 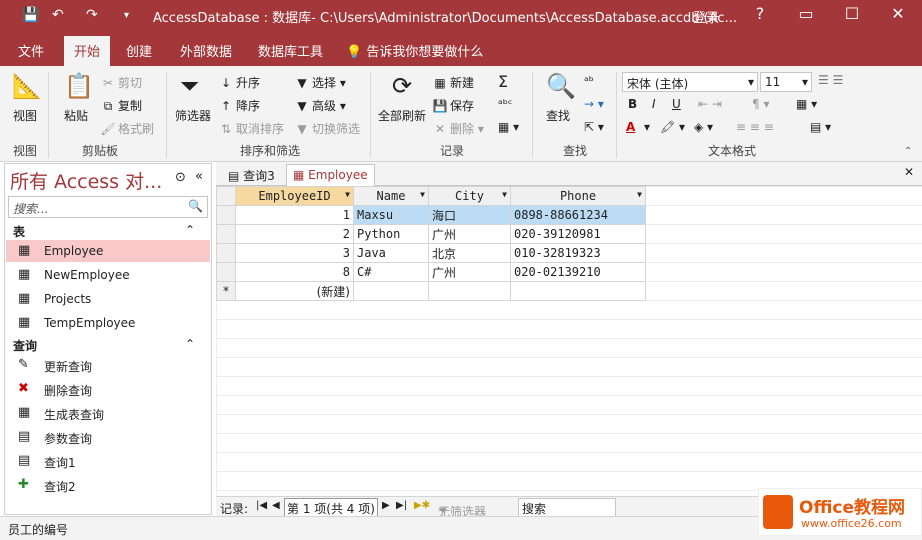 I want to click on shutter-bar-icon: «, so click(x=199, y=176).